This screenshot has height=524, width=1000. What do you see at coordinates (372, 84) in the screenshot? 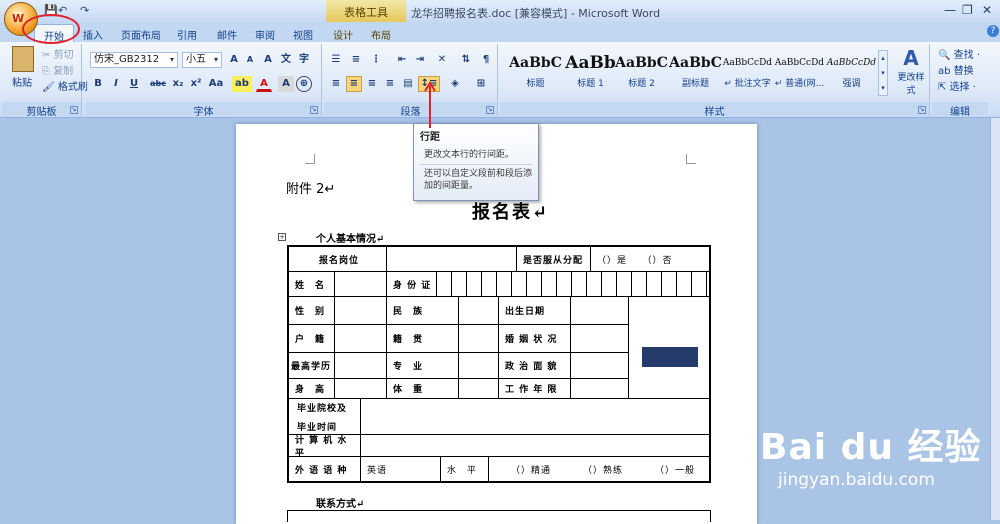
I see `align-right-icon: ≡` at bounding box center [372, 84].